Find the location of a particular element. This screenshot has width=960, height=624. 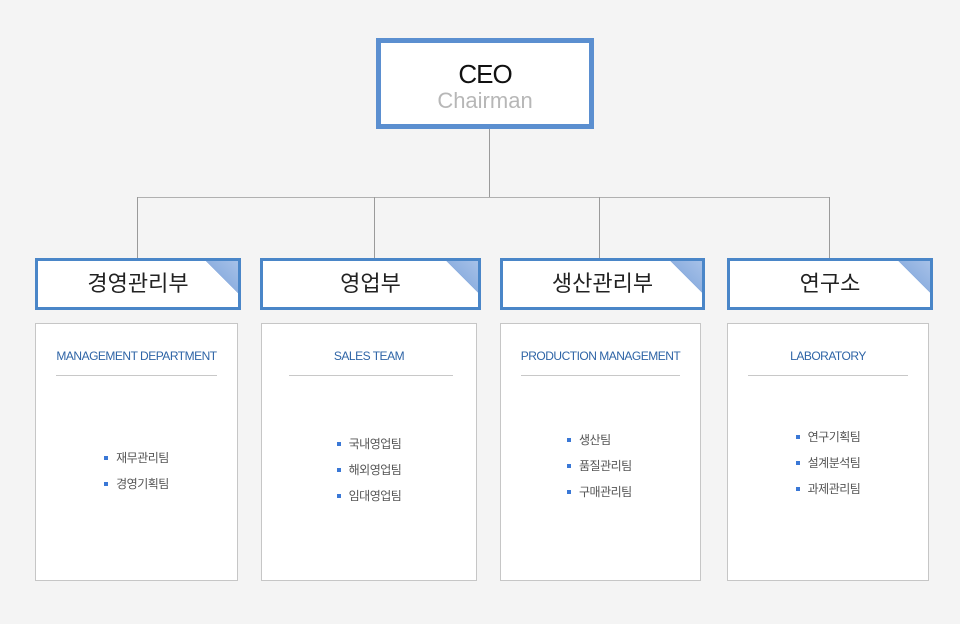

dept-card-management: MANAGEMENT DEPARTMENT 재무관리팀 경영기획팀 is located at coordinates (136, 452).